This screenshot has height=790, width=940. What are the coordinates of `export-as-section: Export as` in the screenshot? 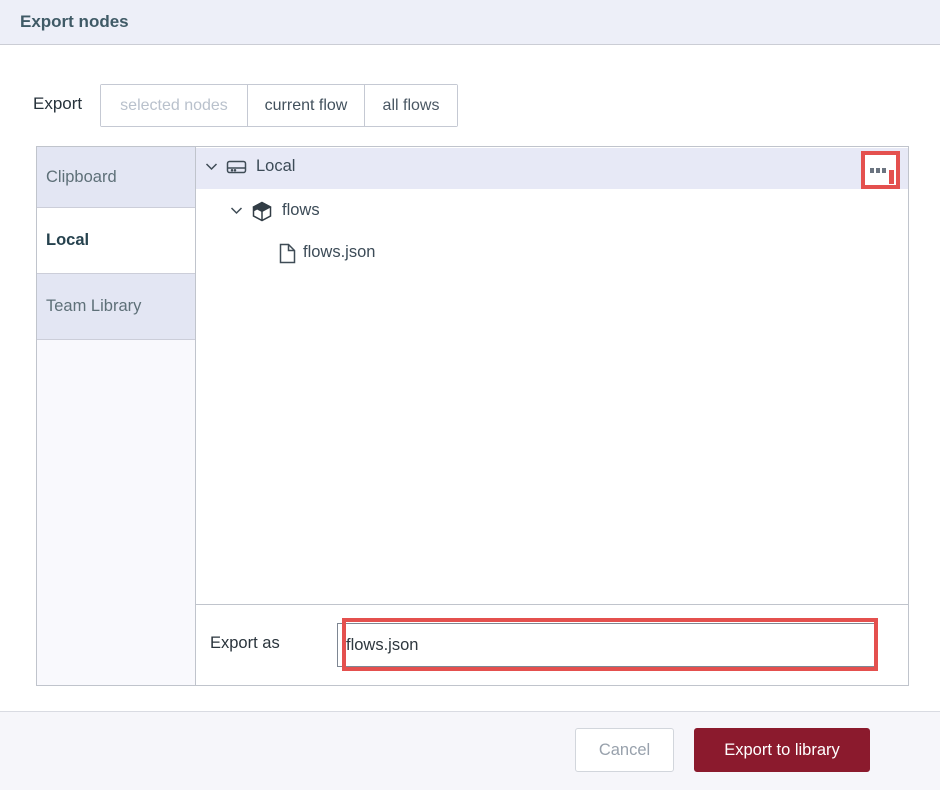 It's located at (552, 644).